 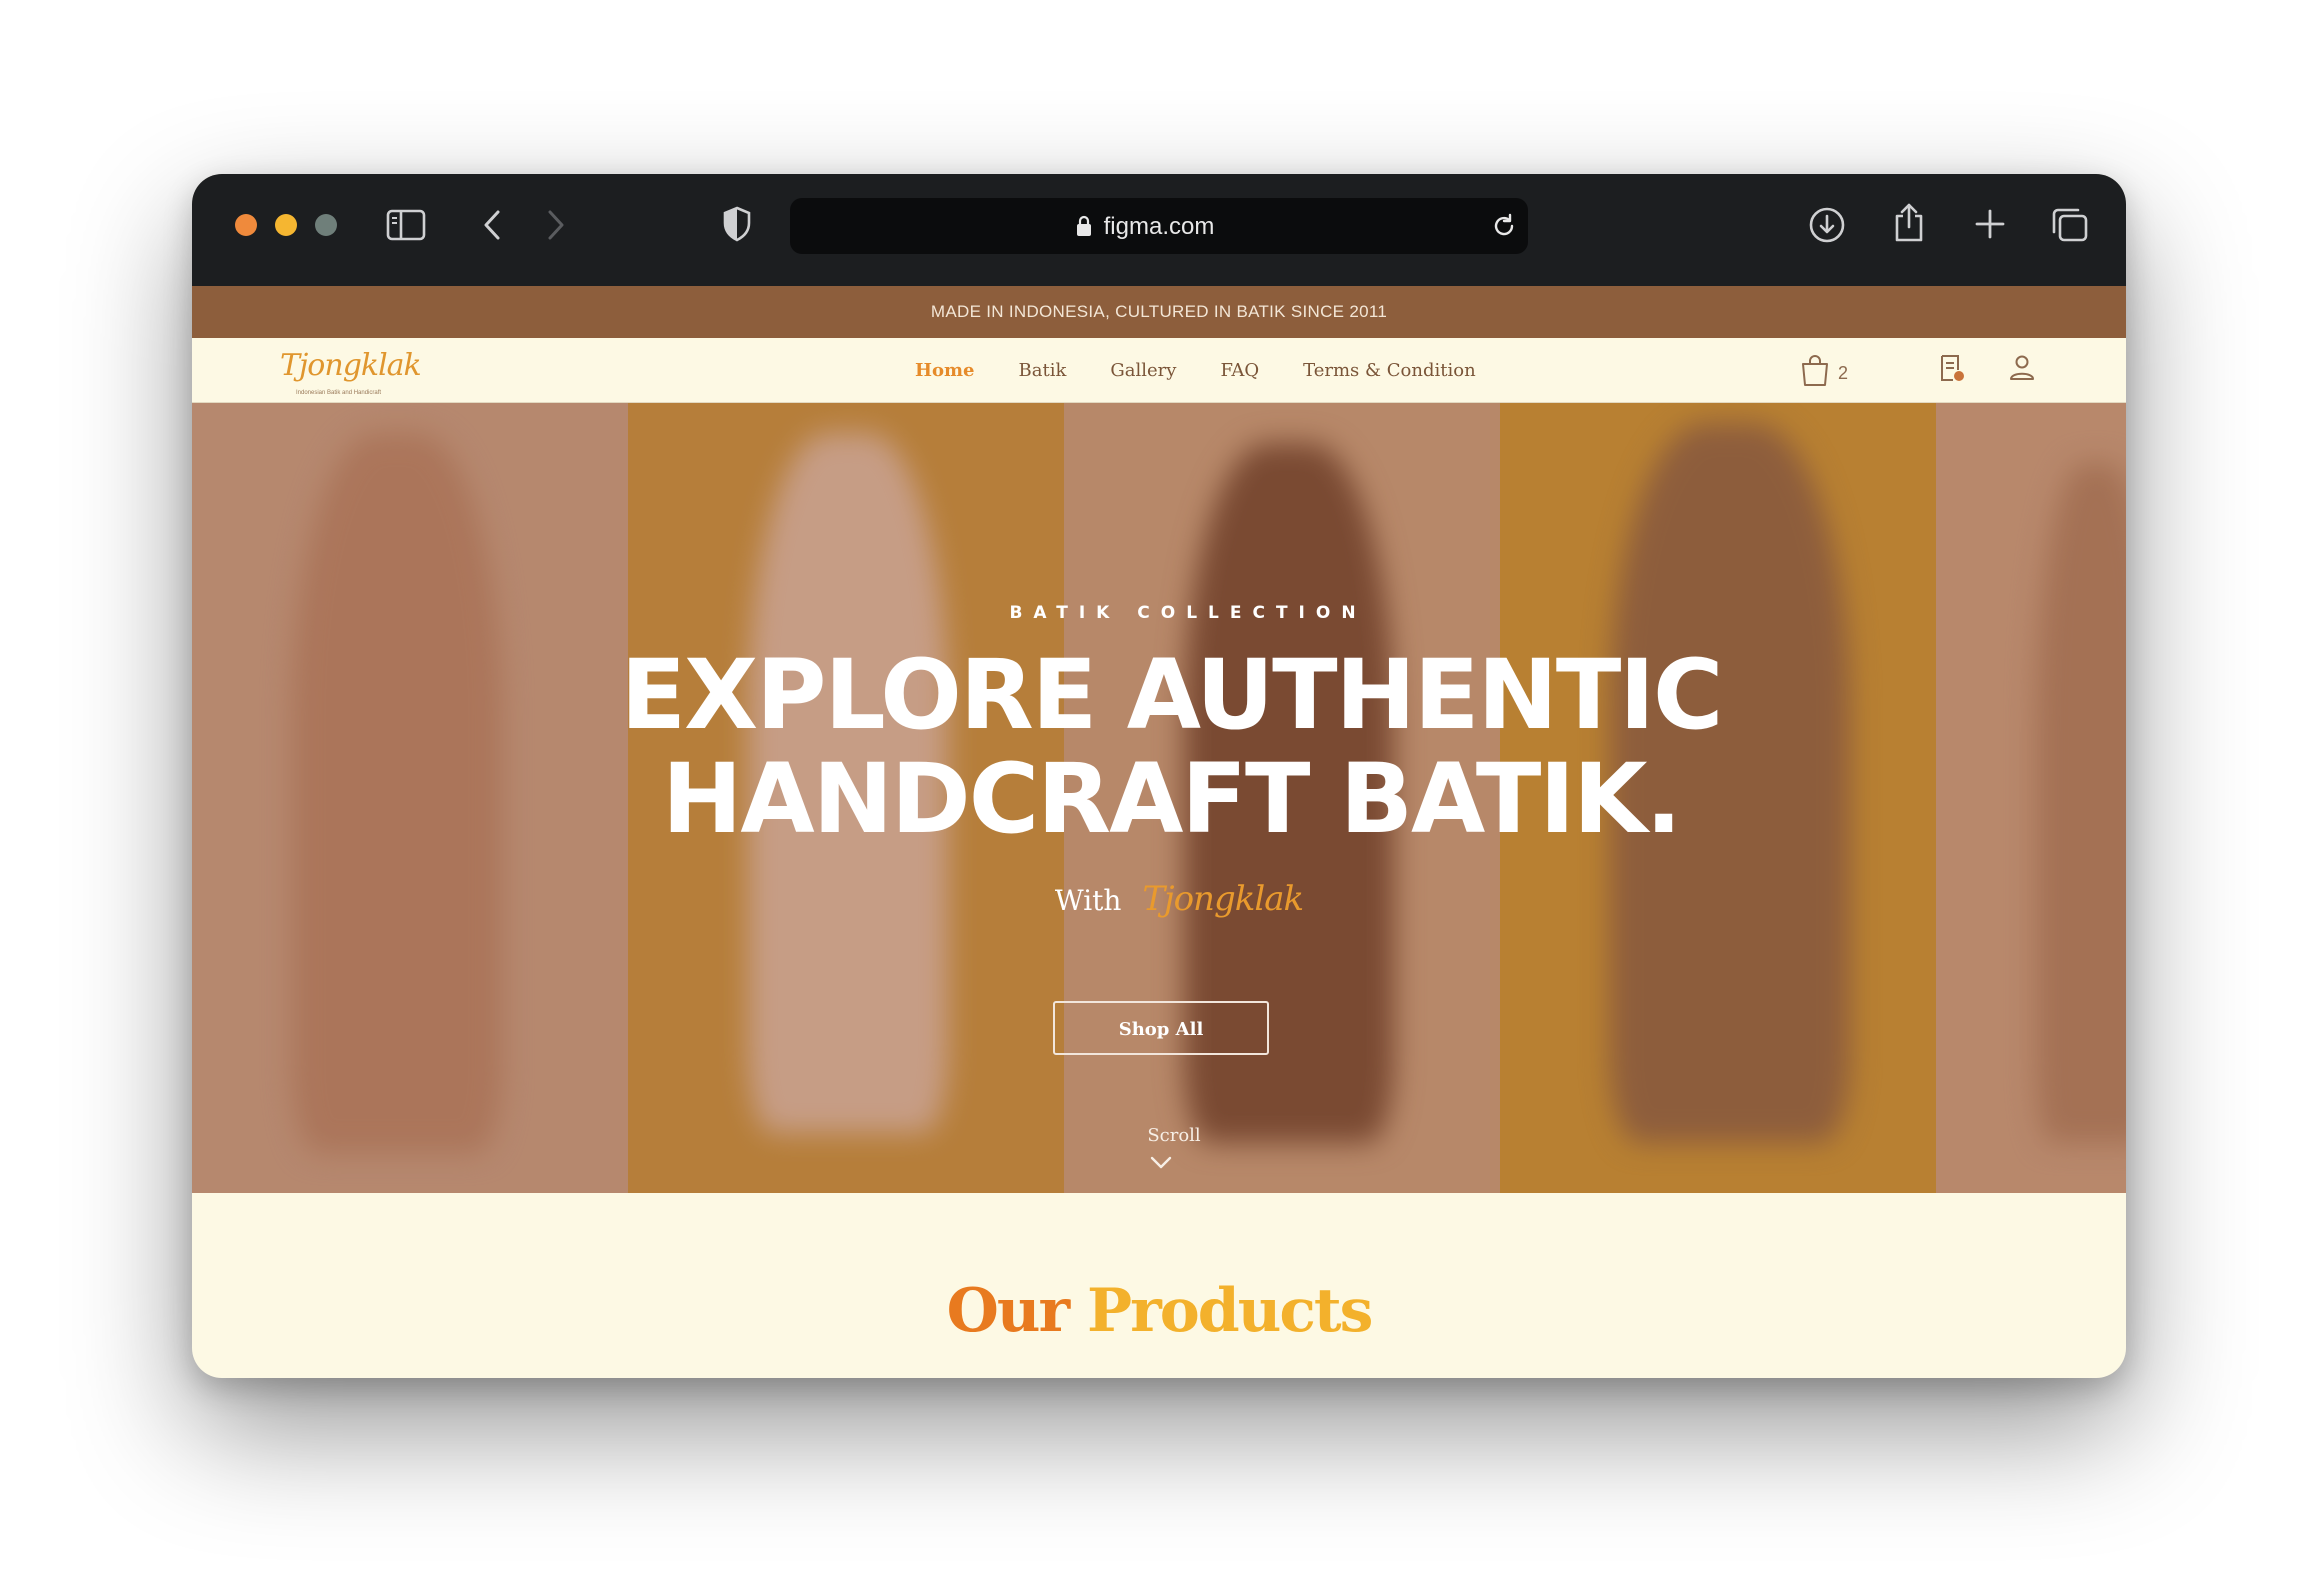 I want to click on forward-icon, so click(x=556, y=225).